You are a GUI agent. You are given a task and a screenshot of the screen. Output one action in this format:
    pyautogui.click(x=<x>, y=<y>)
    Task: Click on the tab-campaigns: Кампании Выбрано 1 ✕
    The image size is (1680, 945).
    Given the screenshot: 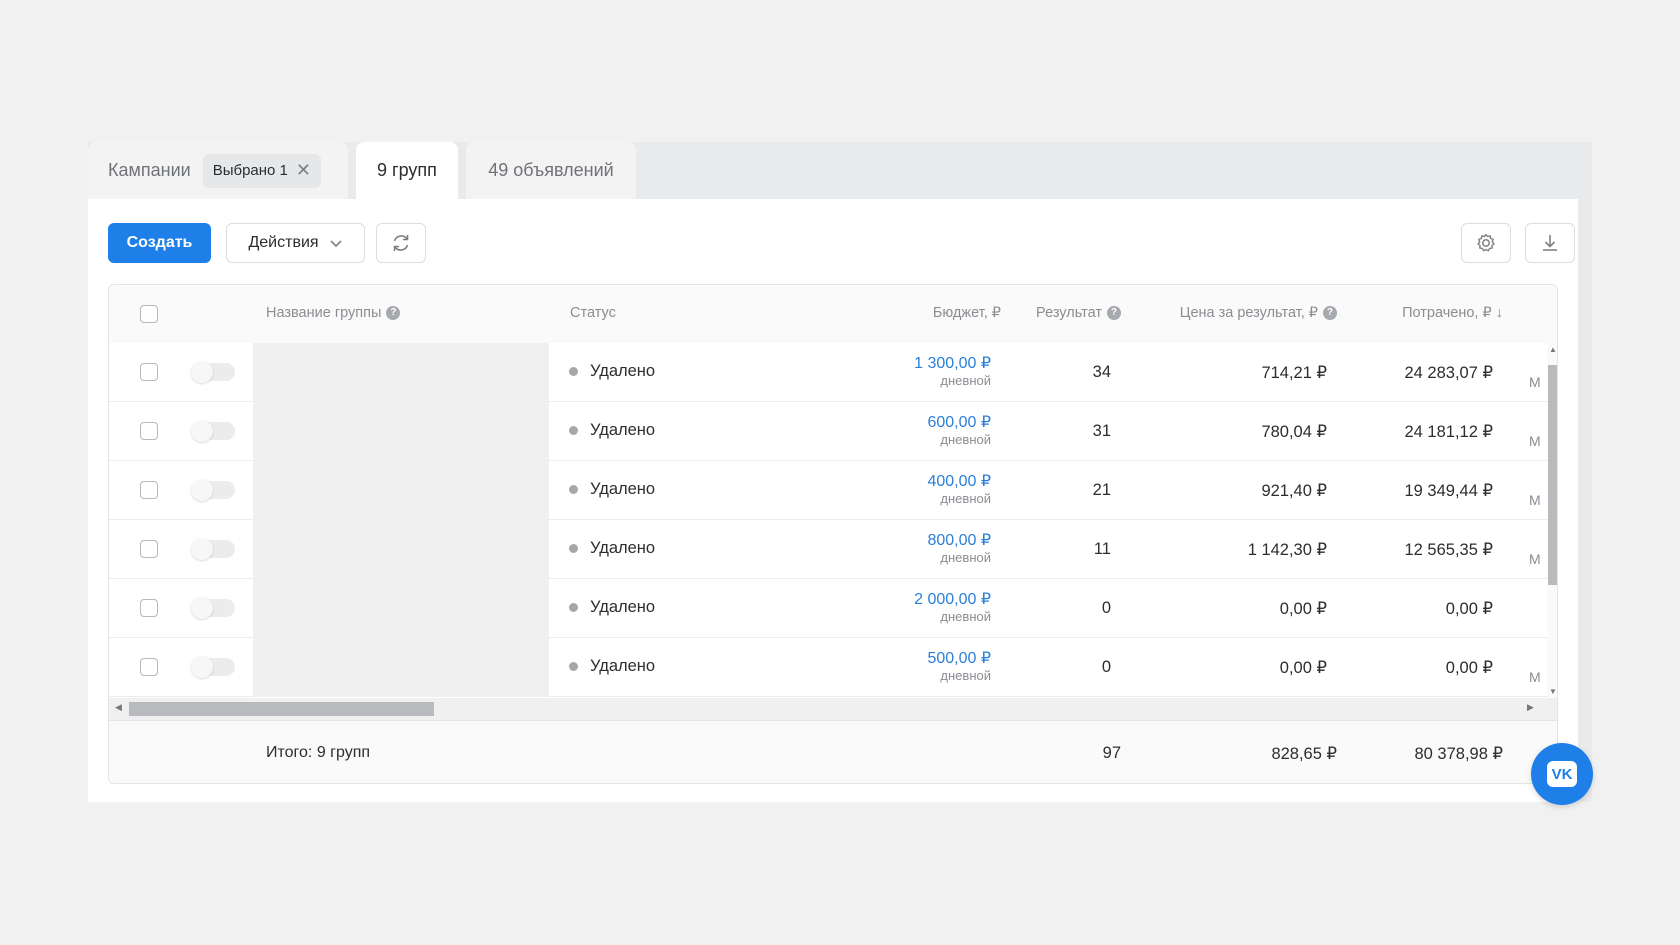 What is the action you would take?
    pyautogui.click(x=218, y=170)
    